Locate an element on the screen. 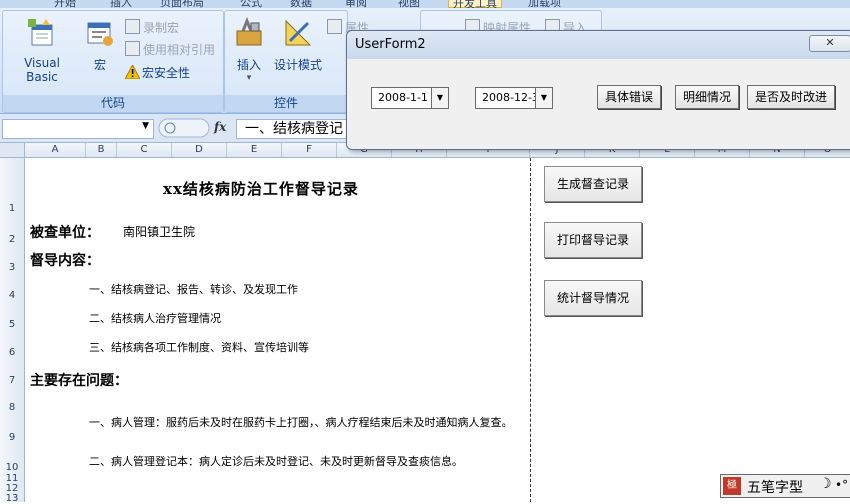 Image resolution: width=850 pixels, height=504 pixels. macro-security-label: 宏安全性 is located at coordinates (166, 73).